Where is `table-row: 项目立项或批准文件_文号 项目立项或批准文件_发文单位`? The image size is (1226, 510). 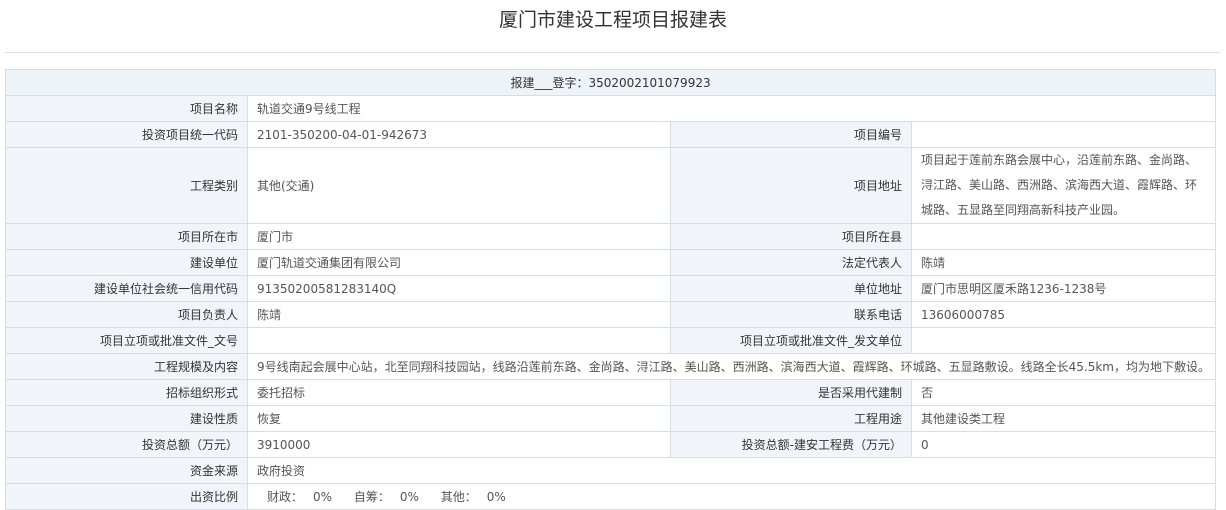
table-row: 项目立项或批准文件_文号 项目立项或批准文件_发文单位 is located at coordinates (611, 340).